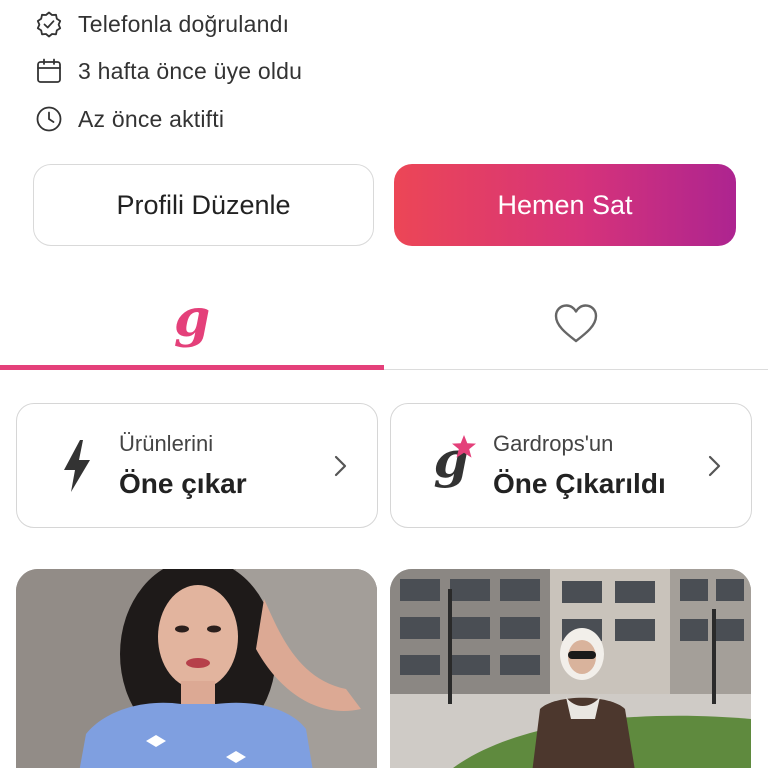 The width and height of the screenshot is (768, 768). What do you see at coordinates (565, 205) in the screenshot?
I see `sell-now-button: Hemen Sat` at bounding box center [565, 205].